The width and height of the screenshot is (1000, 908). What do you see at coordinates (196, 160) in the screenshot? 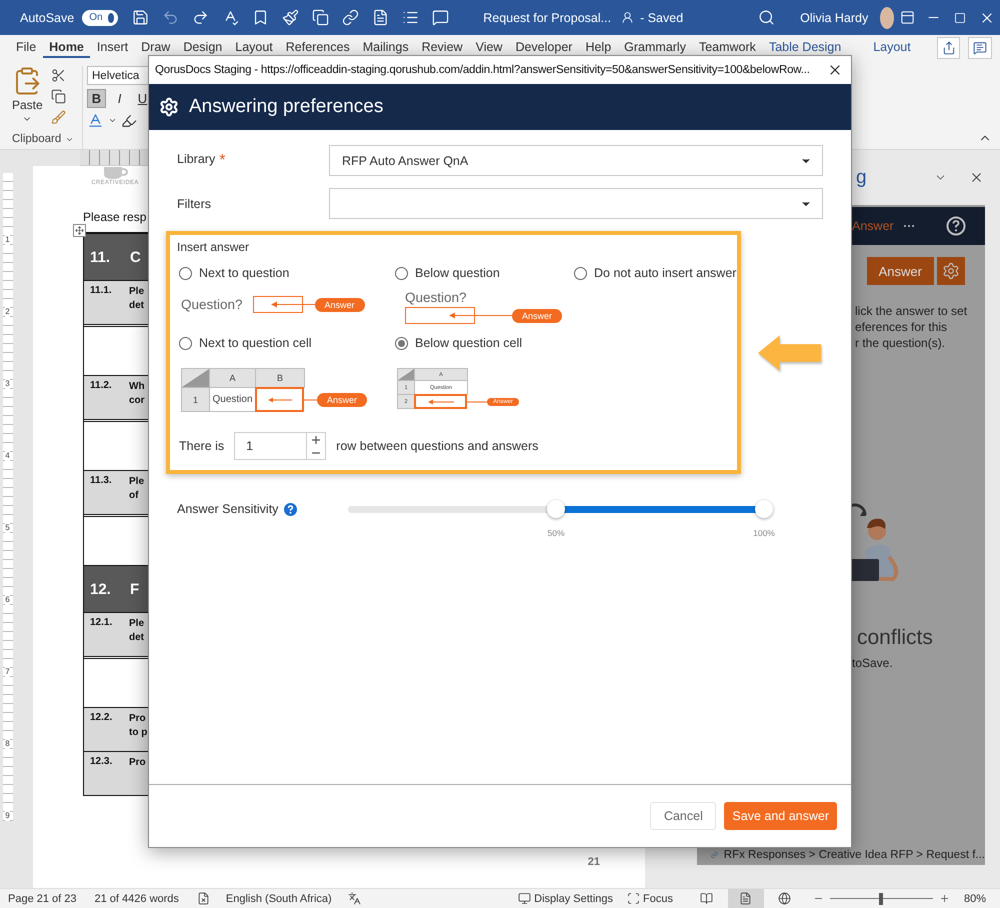
I see `field-label: Library` at bounding box center [196, 160].